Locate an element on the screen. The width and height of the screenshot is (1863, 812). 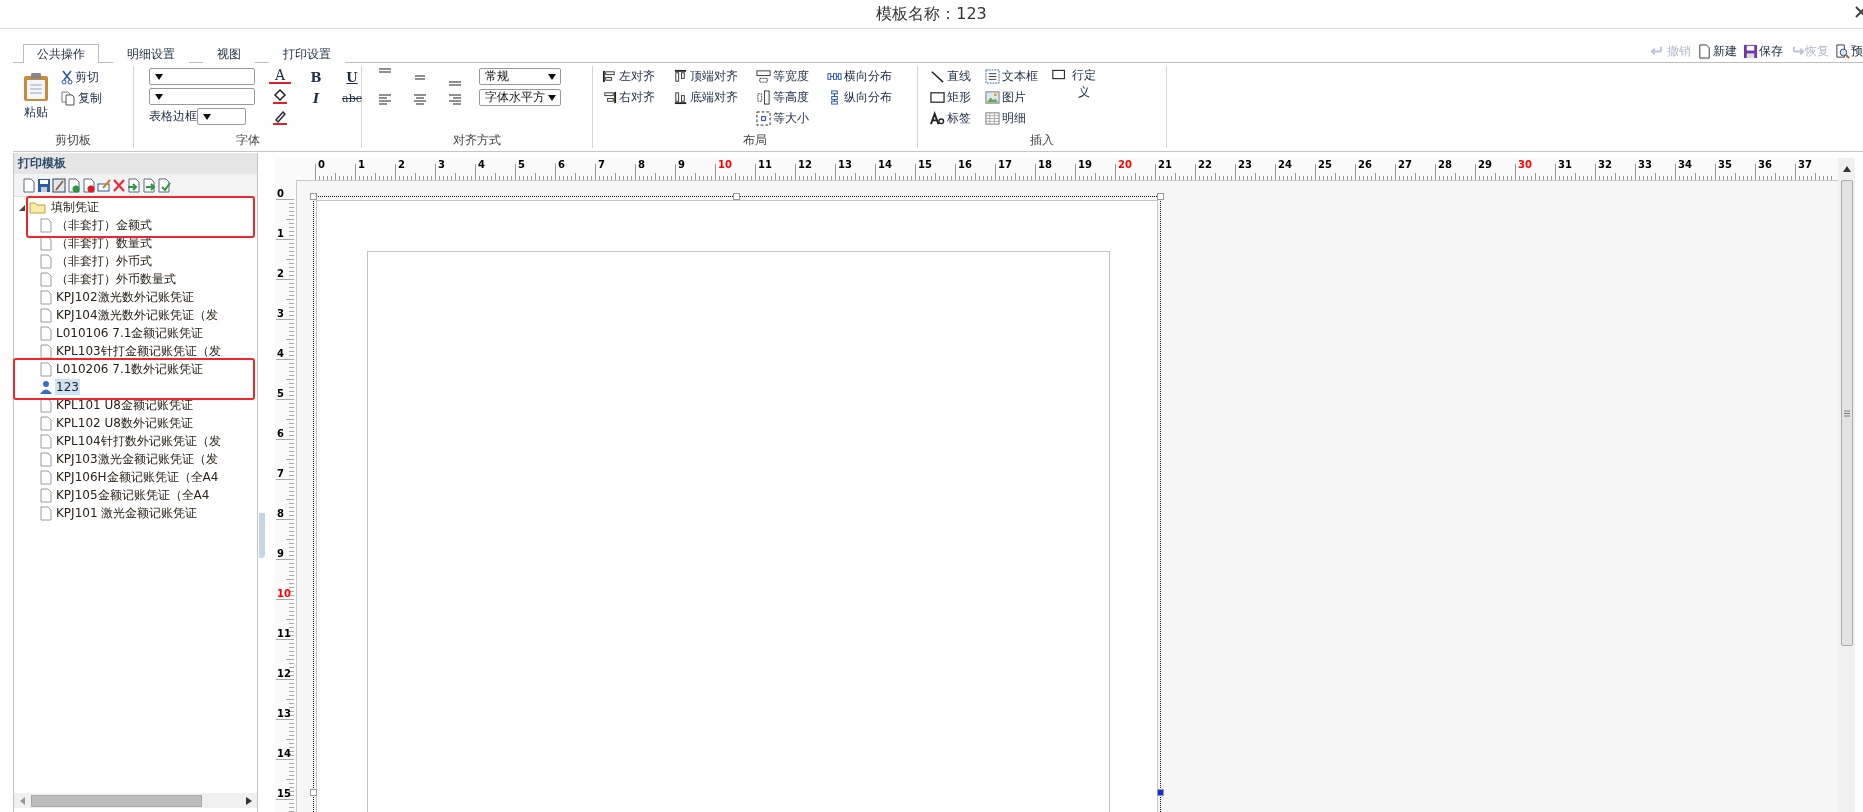
tree-item: KPJ106H金额记账凭证（全A4 is located at coordinates (137, 477).